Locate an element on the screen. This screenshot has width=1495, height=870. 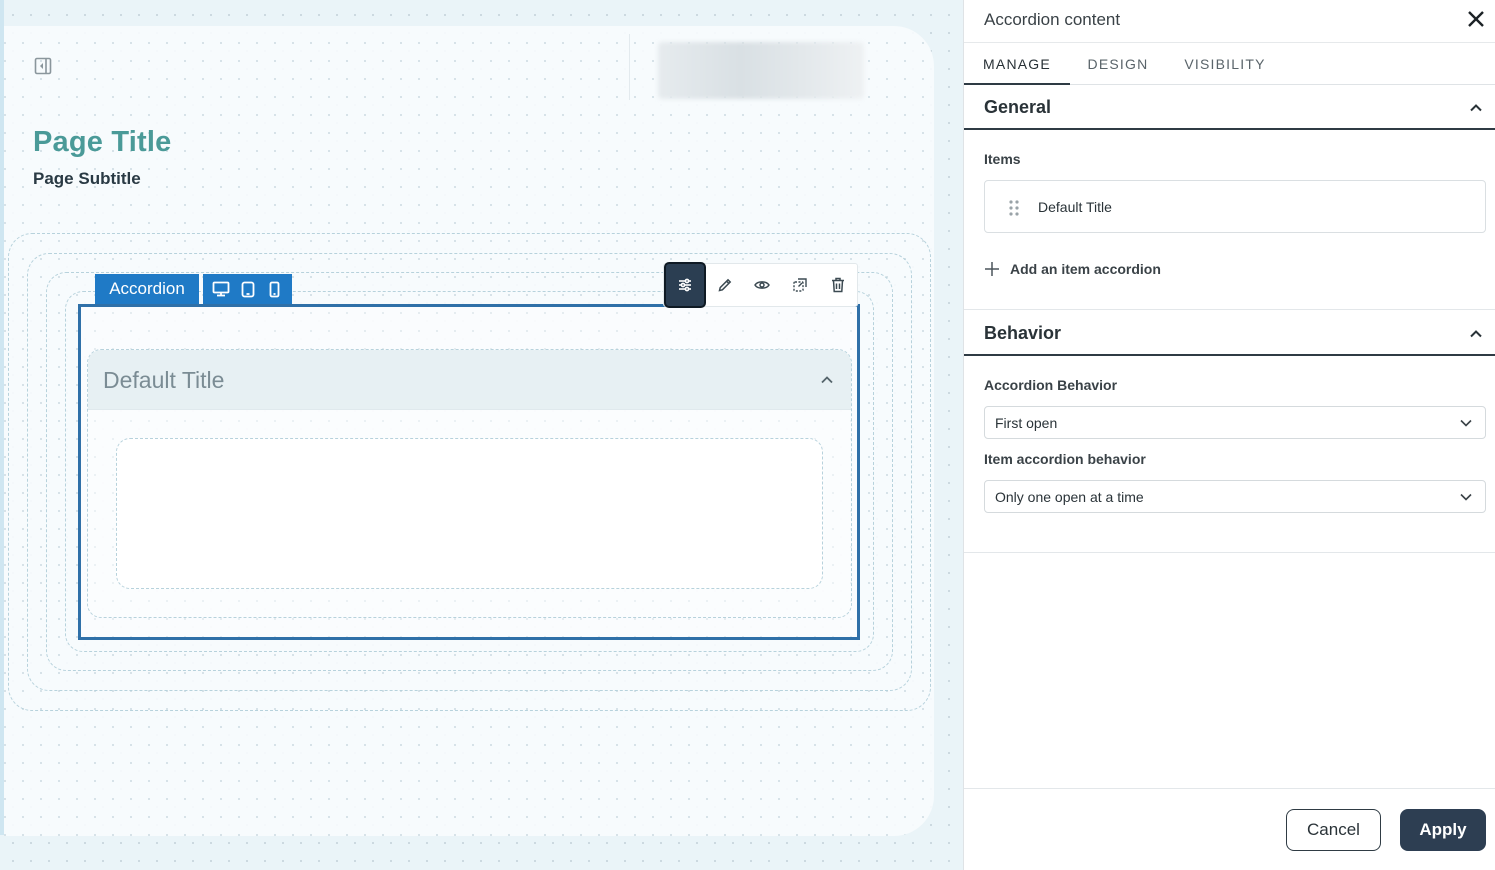
header-divider is located at coordinates (629, 67).